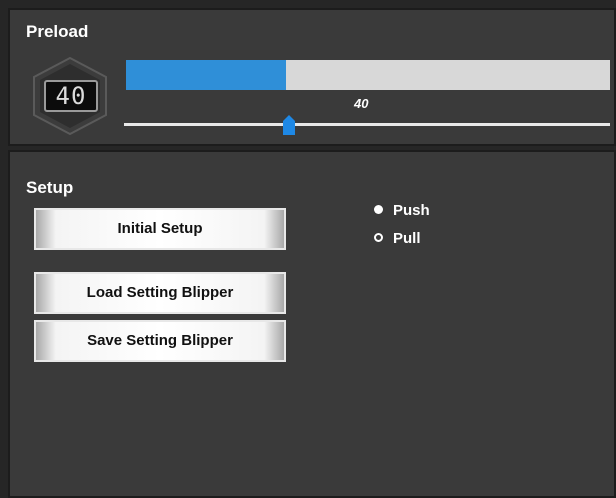 Image resolution: width=616 pixels, height=498 pixels. I want to click on radio-push-label: Push, so click(411, 210).